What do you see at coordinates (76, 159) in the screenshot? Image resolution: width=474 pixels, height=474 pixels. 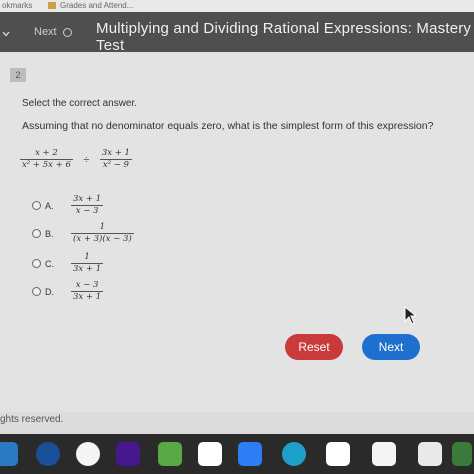 I see `expression: x + 2 x² + 5x + 6 ÷ 3x + 1 x² − 9` at bounding box center [76, 159].